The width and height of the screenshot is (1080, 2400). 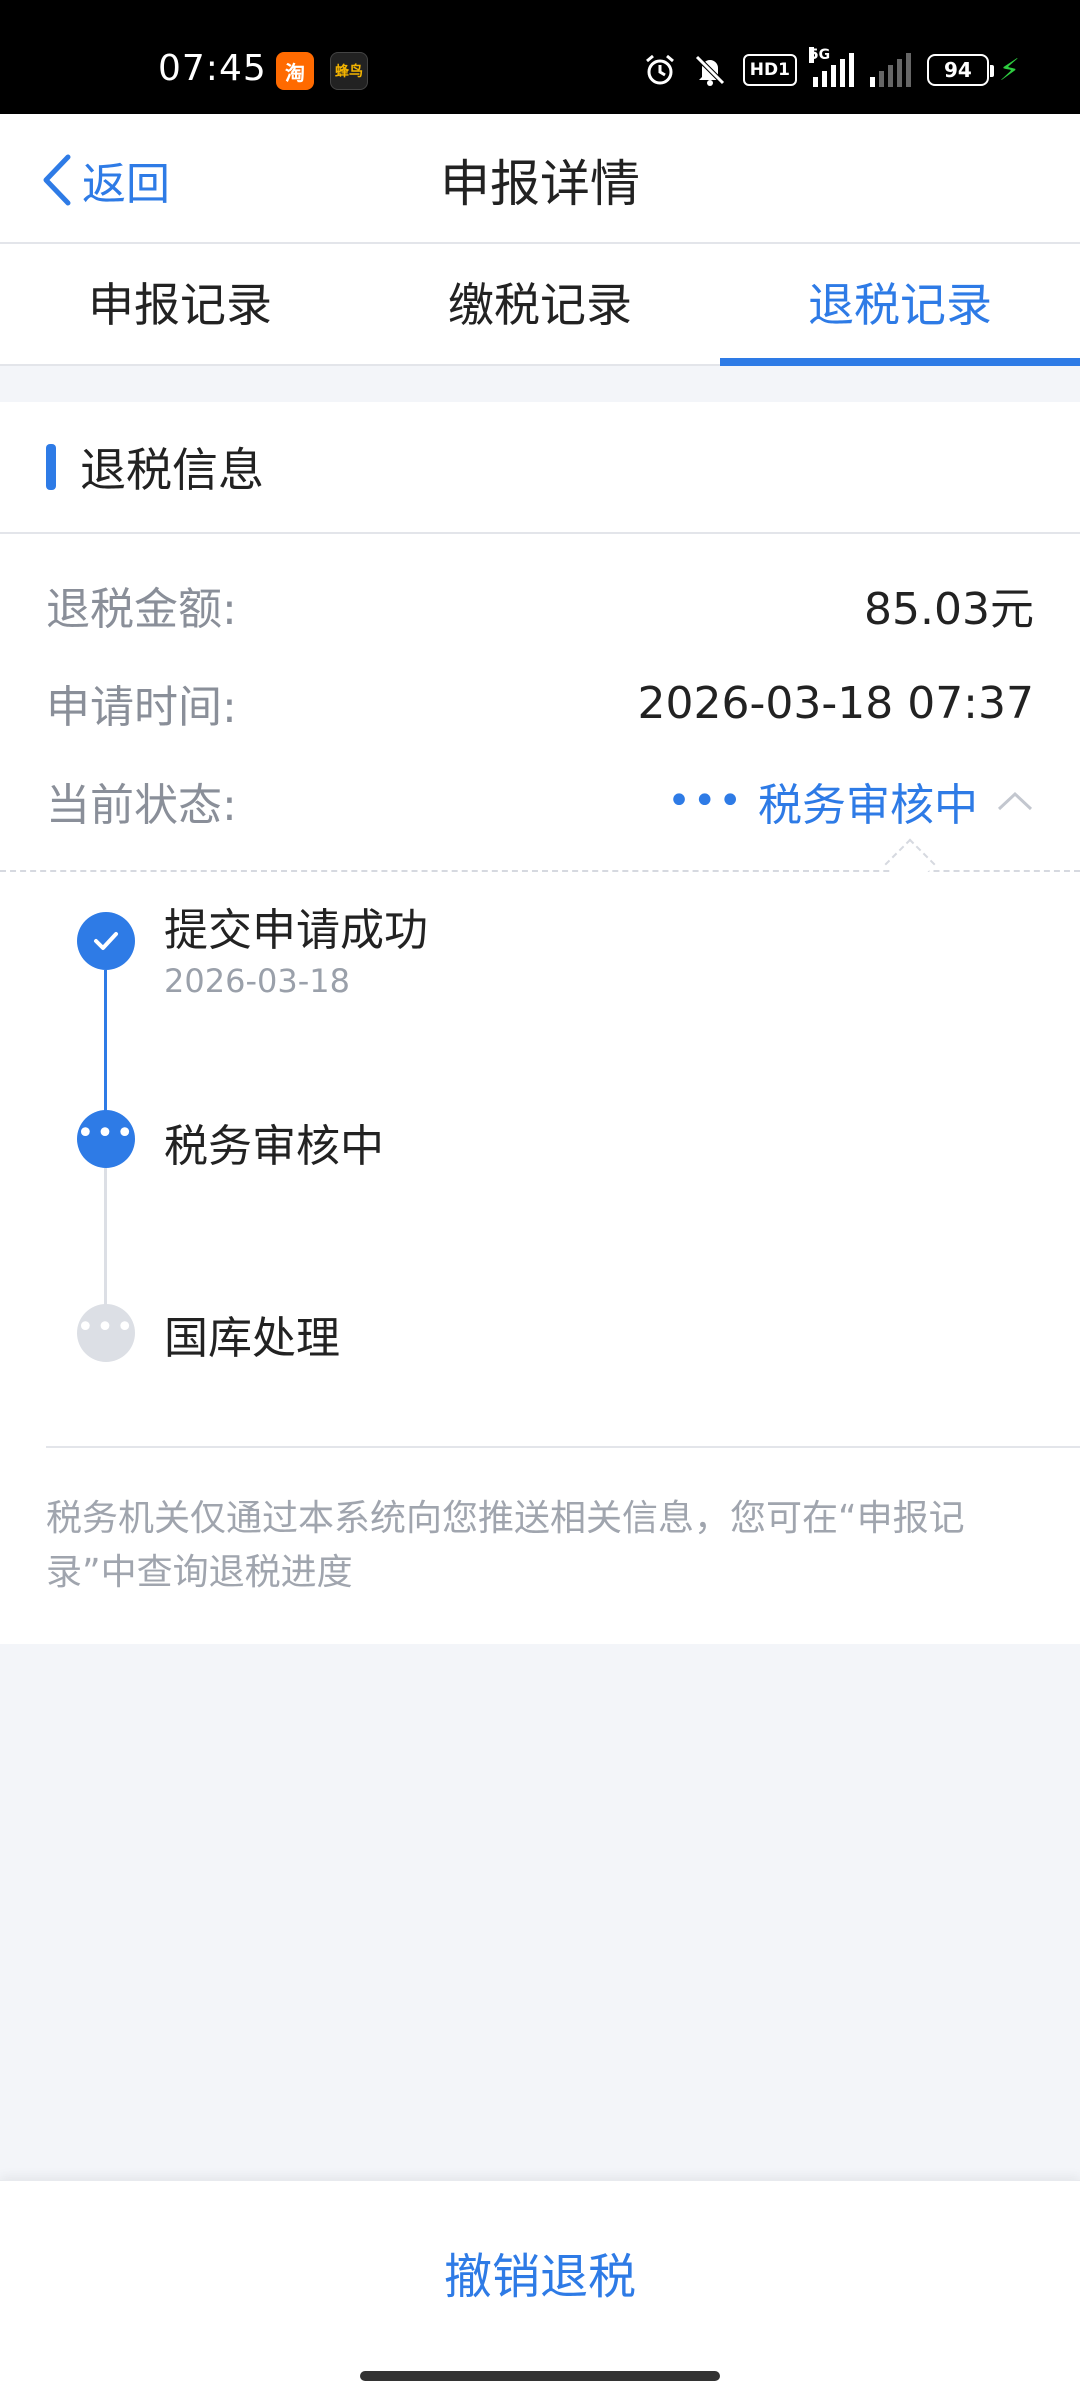 What do you see at coordinates (960, 70) in the screenshot?
I see `battery-icon: 94` at bounding box center [960, 70].